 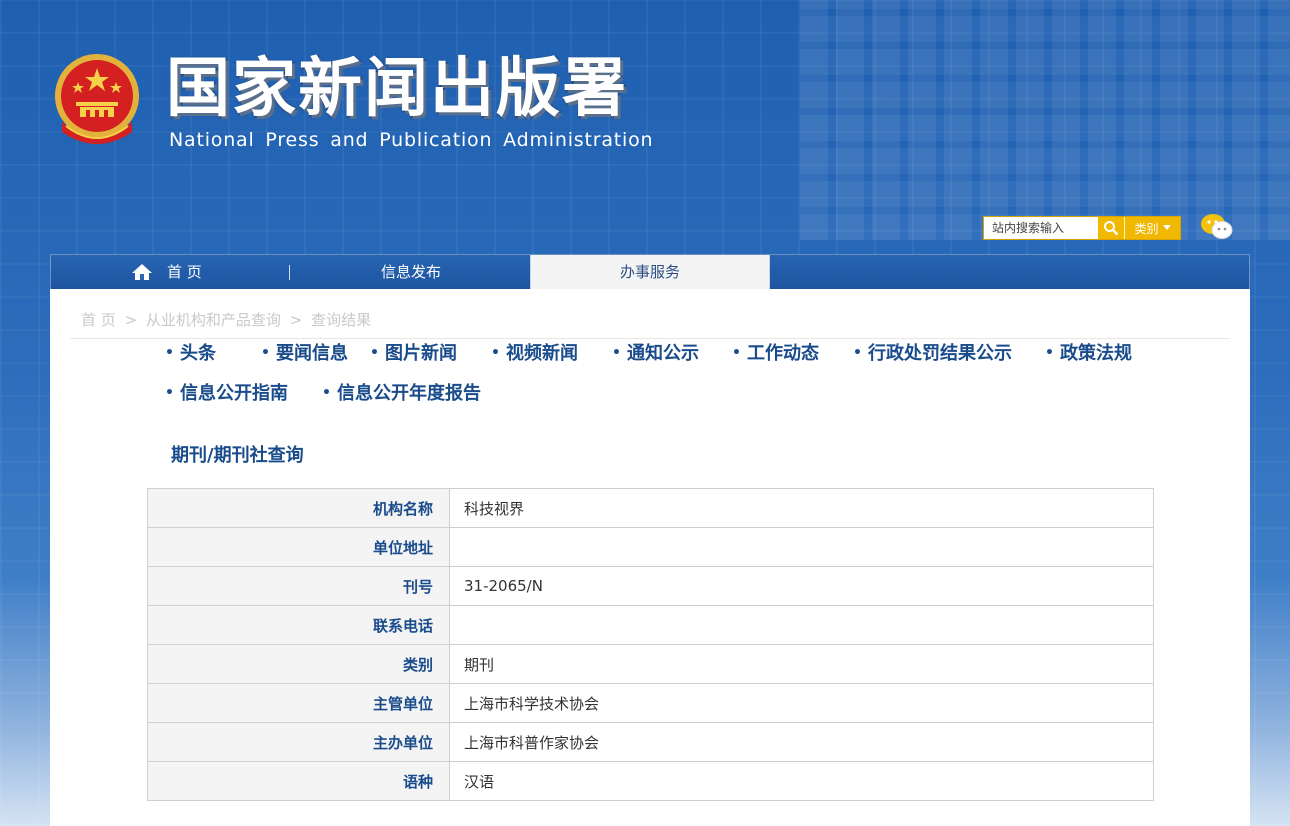 I want to click on row-label: 主办单位, so click(x=298, y=742).